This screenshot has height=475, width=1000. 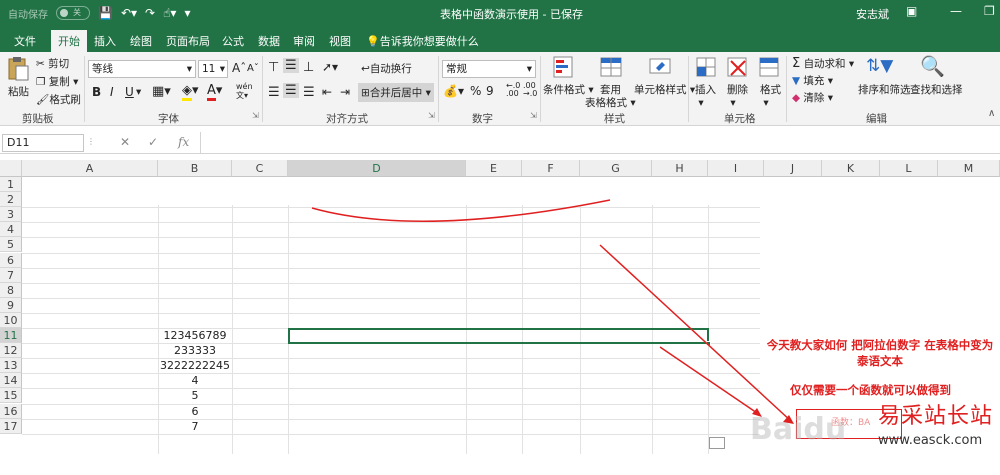 What do you see at coordinates (489, 69) in the screenshot?
I see `number-format-select: 常规 ▾` at bounding box center [489, 69].